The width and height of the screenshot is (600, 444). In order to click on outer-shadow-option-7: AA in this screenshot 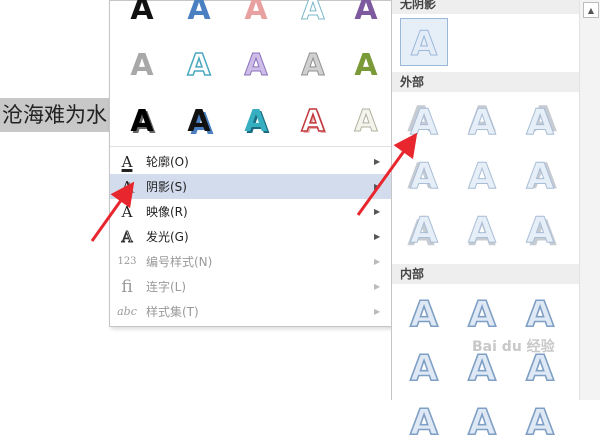, I will do `click(424, 228)`.